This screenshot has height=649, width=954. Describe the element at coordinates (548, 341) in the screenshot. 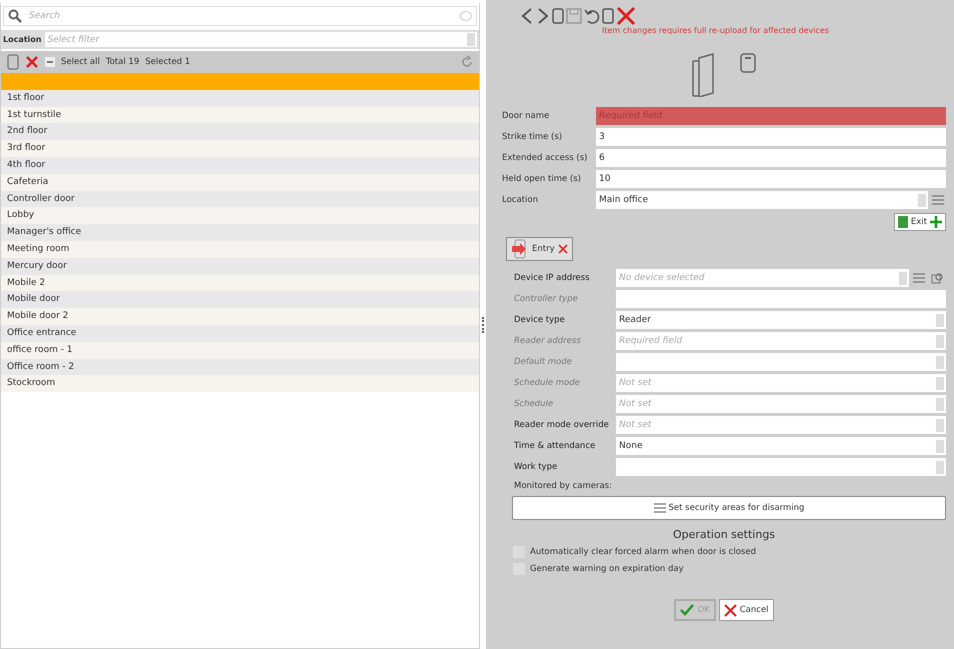

I see `field-label: Reader address` at that location.